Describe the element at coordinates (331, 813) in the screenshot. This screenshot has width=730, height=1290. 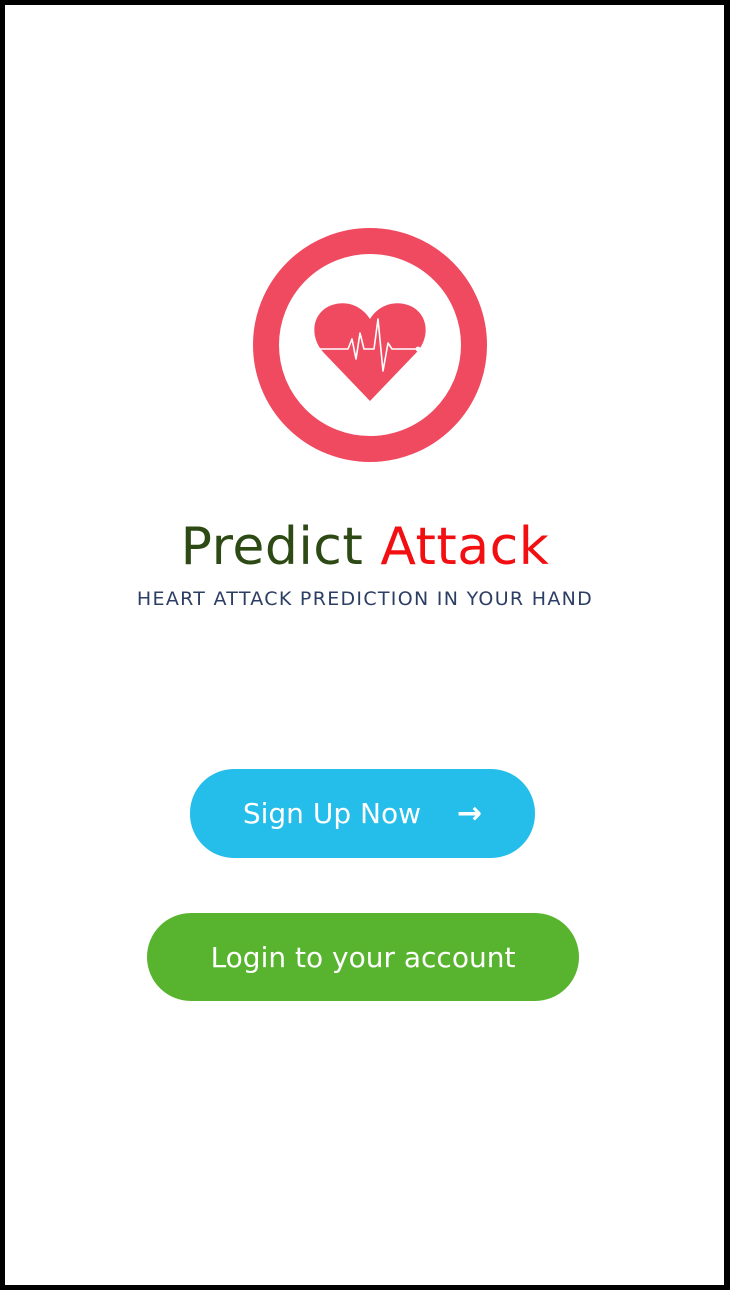
I see `sign-up-label: Sign Up Now` at that location.